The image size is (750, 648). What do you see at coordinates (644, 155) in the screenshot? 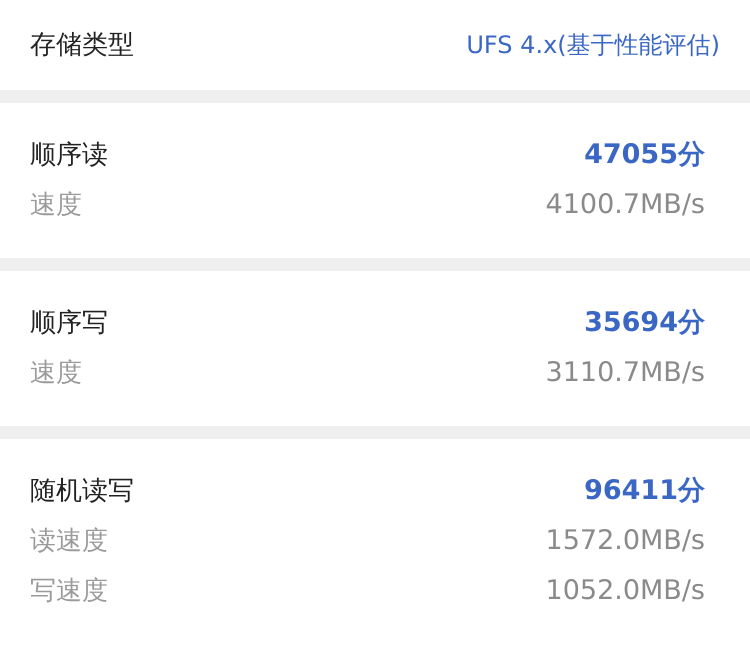
I see `score-value: 47055分` at bounding box center [644, 155].